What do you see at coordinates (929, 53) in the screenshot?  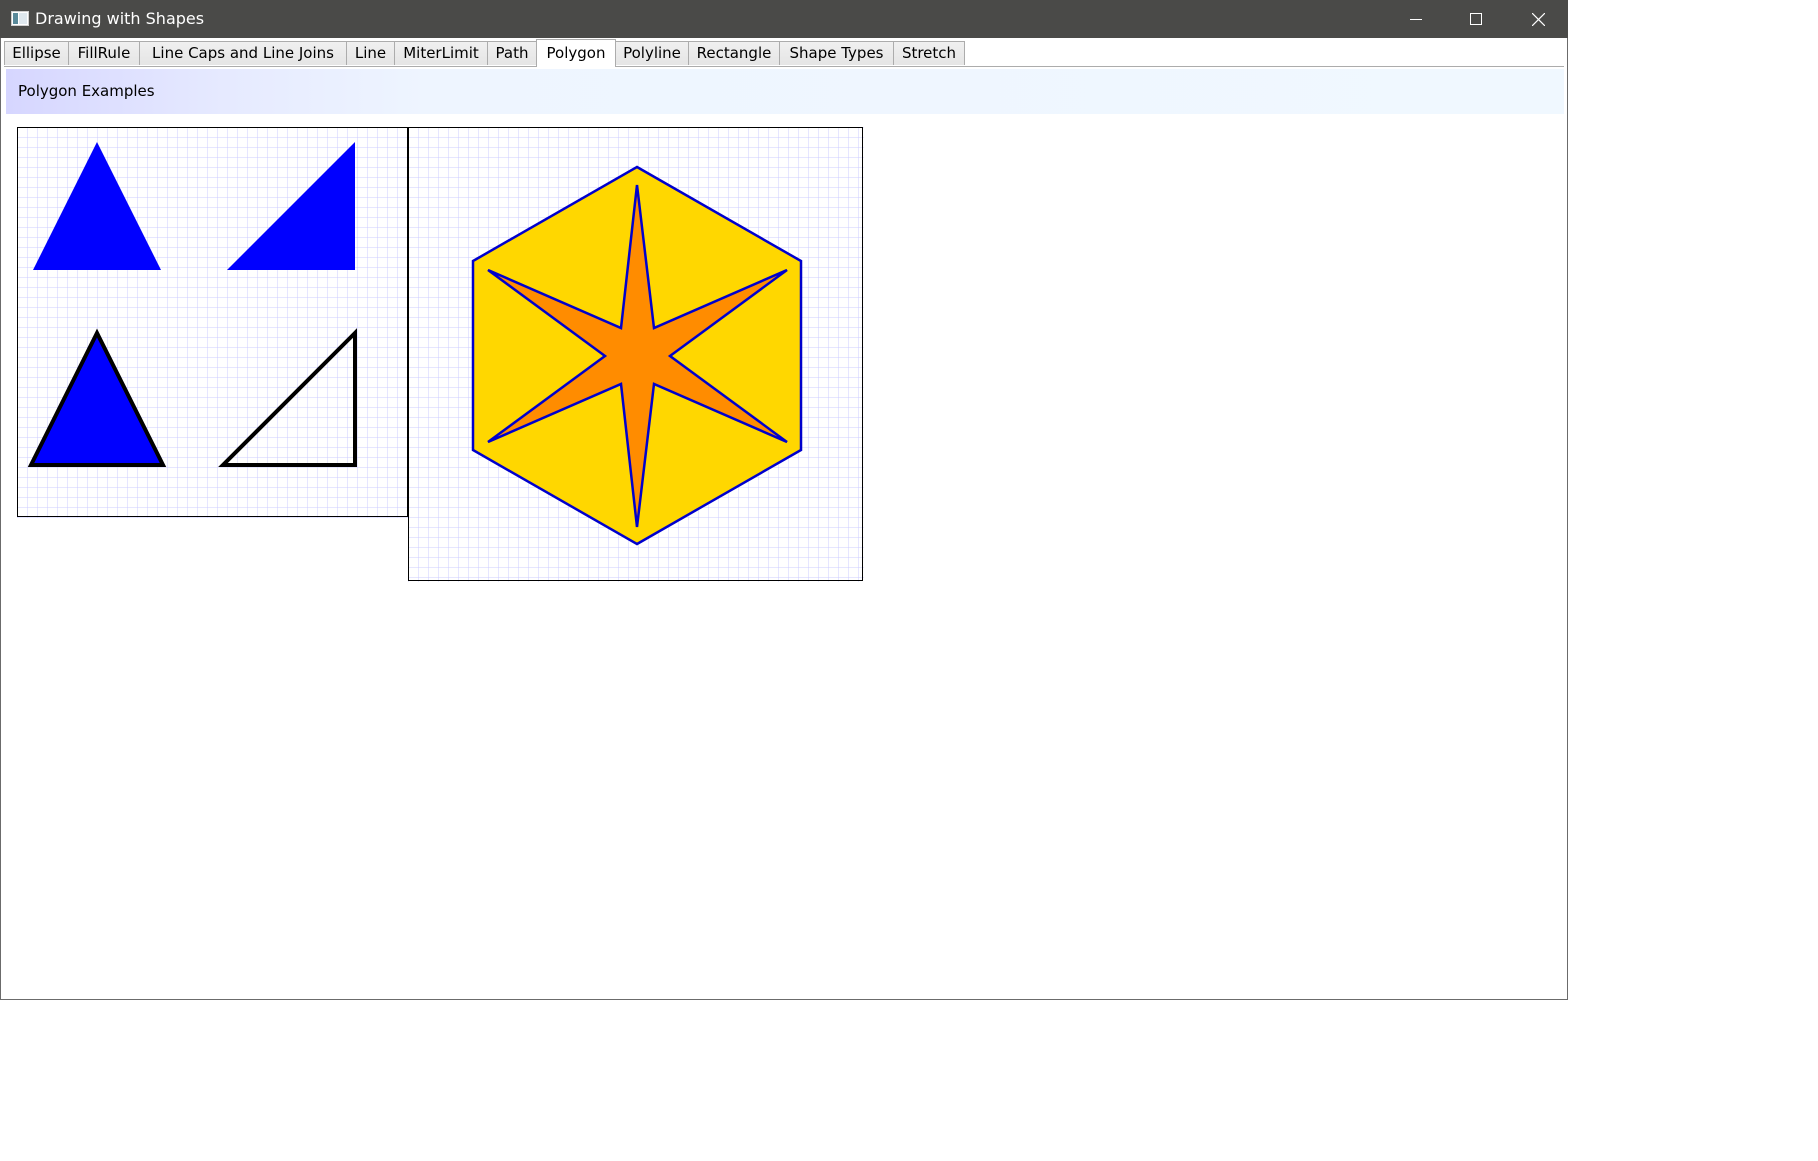 I see `tab-stretch: Stretch` at bounding box center [929, 53].